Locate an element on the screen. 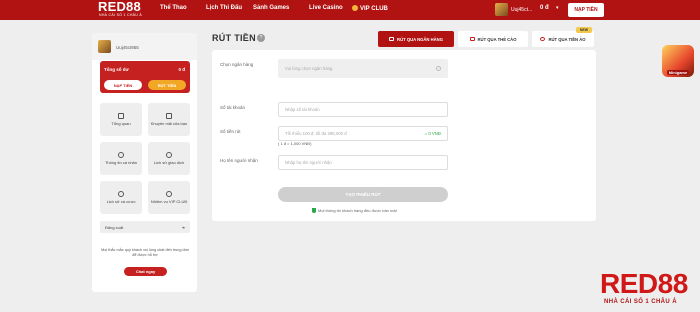 The height and width of the screenshot is (312, 700). header-deposit-button: NẠP TIỀN is located at coordinates (586, 10).